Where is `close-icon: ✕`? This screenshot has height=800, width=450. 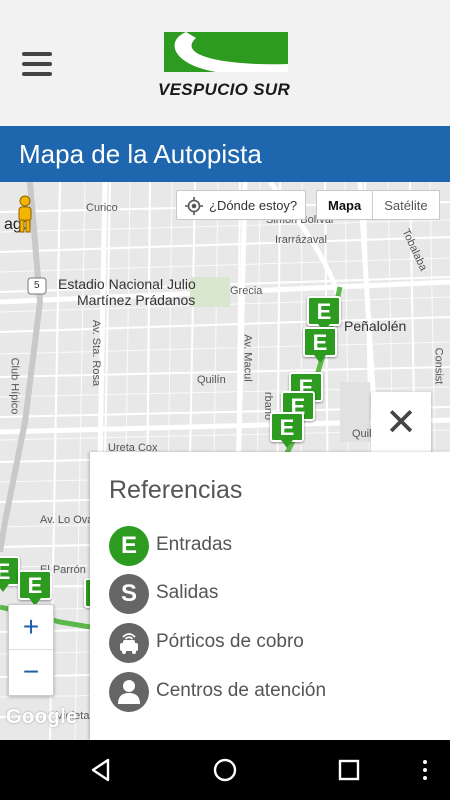
close-icon: ✕ is located at coordinates (401, 423).